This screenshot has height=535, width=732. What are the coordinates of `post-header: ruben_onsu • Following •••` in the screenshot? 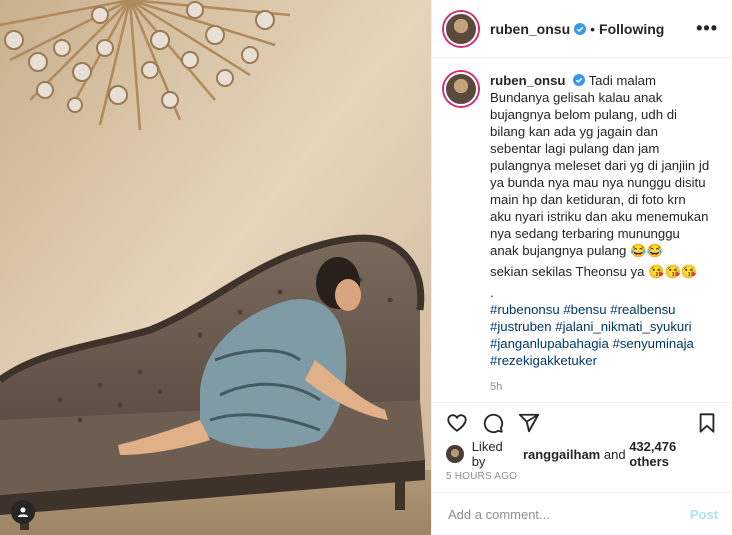 It's located at (582, 29).